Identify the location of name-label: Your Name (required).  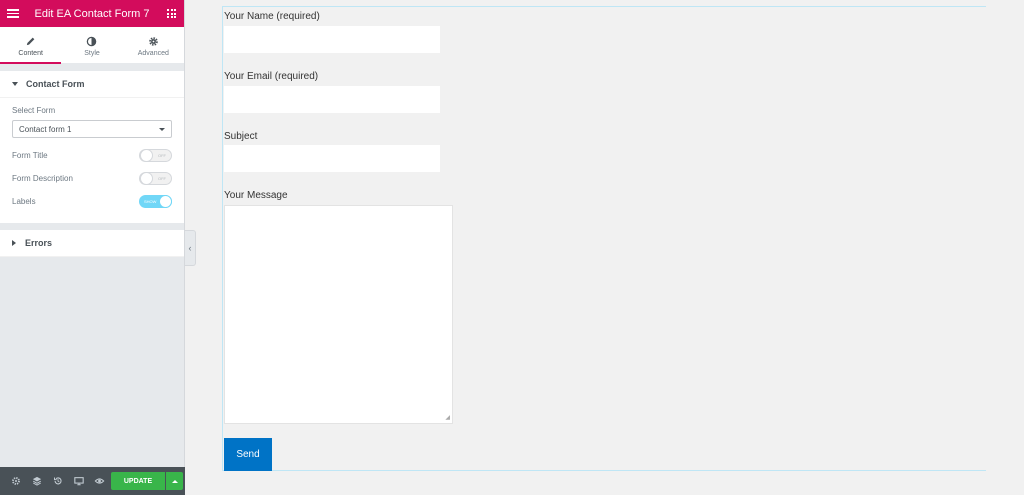
(272, 16).